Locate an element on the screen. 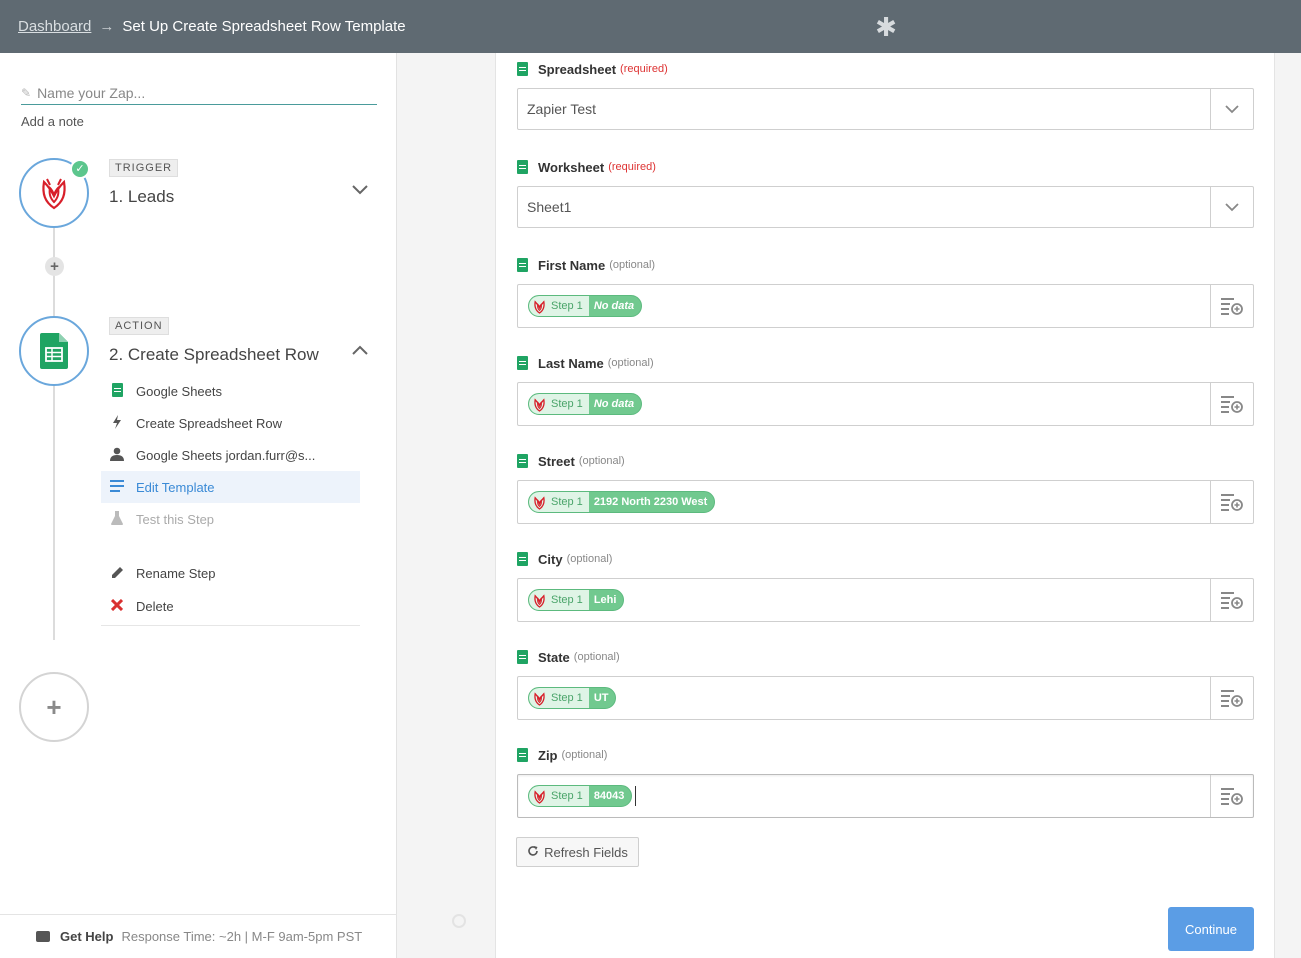  pill-value: 2192 North 2230 West is located at coordinates (650, 502).